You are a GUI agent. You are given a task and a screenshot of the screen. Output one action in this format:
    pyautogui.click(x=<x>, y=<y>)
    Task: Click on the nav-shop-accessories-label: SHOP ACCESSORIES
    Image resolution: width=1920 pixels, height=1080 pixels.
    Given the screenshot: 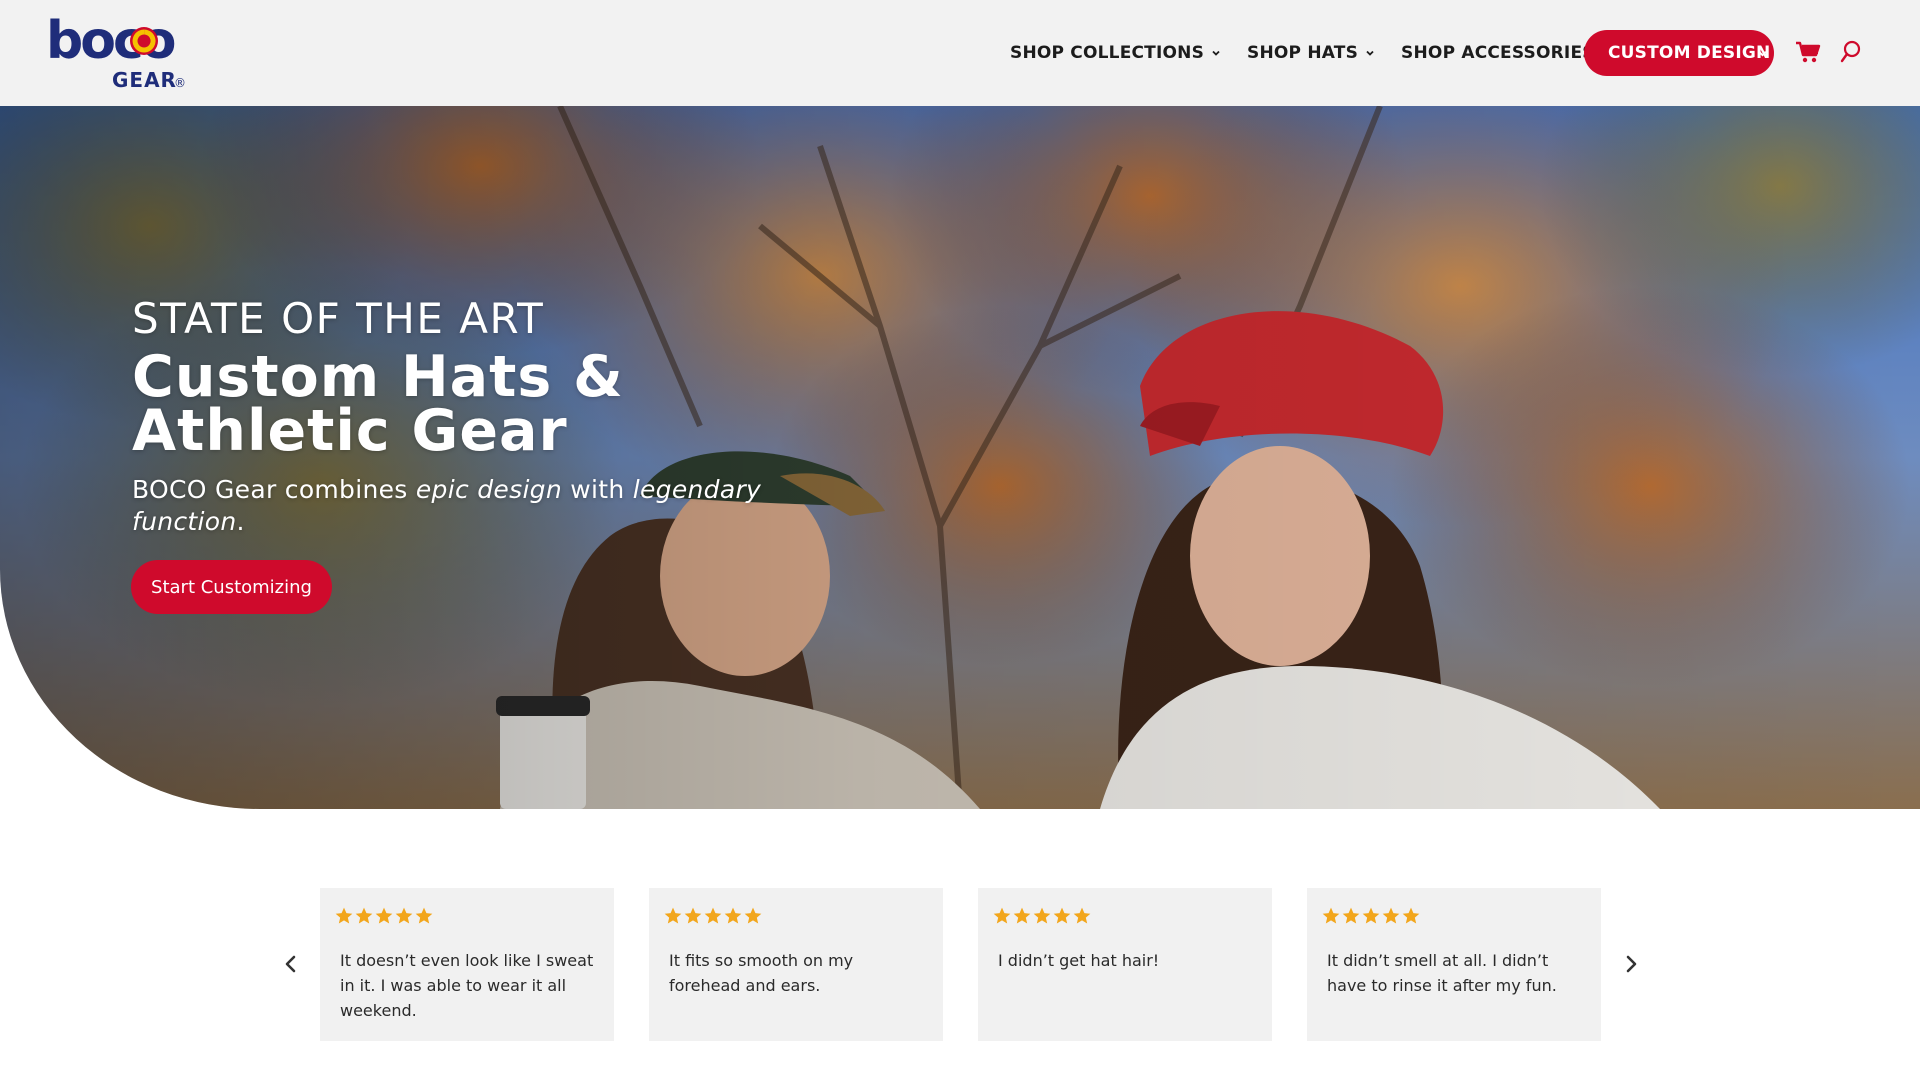 What is the action you would take?
    pyautogui.click(x=1498, y=53)
    